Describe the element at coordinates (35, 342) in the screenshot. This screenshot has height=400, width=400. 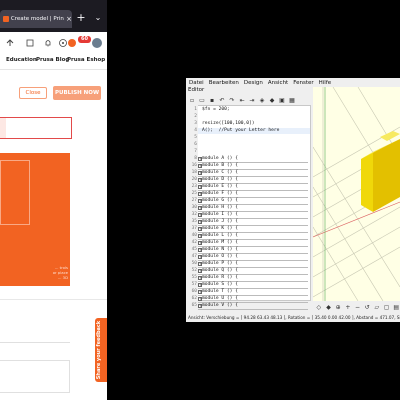
I see `form-field-underline` at that location.